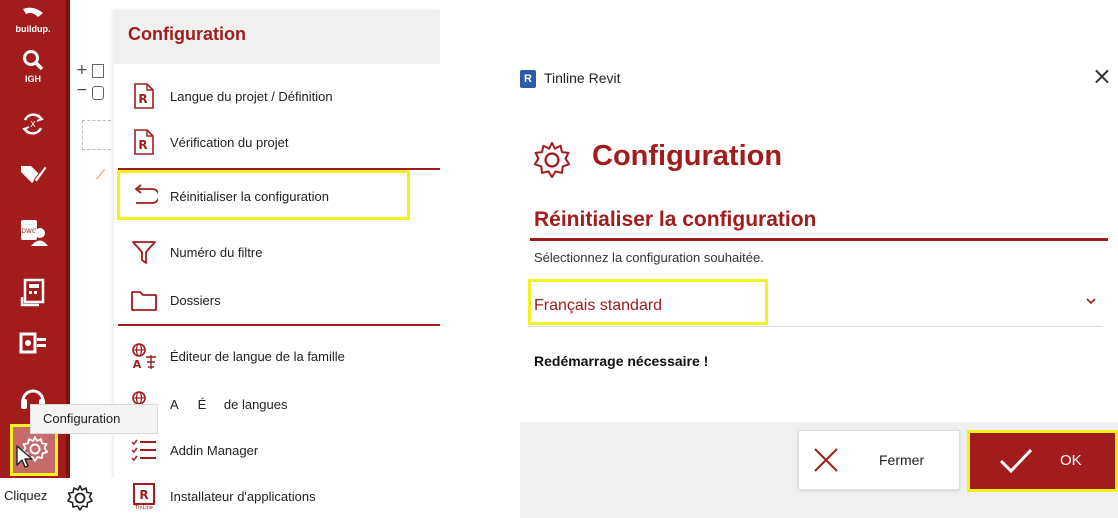 The width and height of the screenshot is (1118, 518). What do you see at coordinates (144, 252) in the screenshot?
I see `filter-icon` at bounding box center [144, 252].